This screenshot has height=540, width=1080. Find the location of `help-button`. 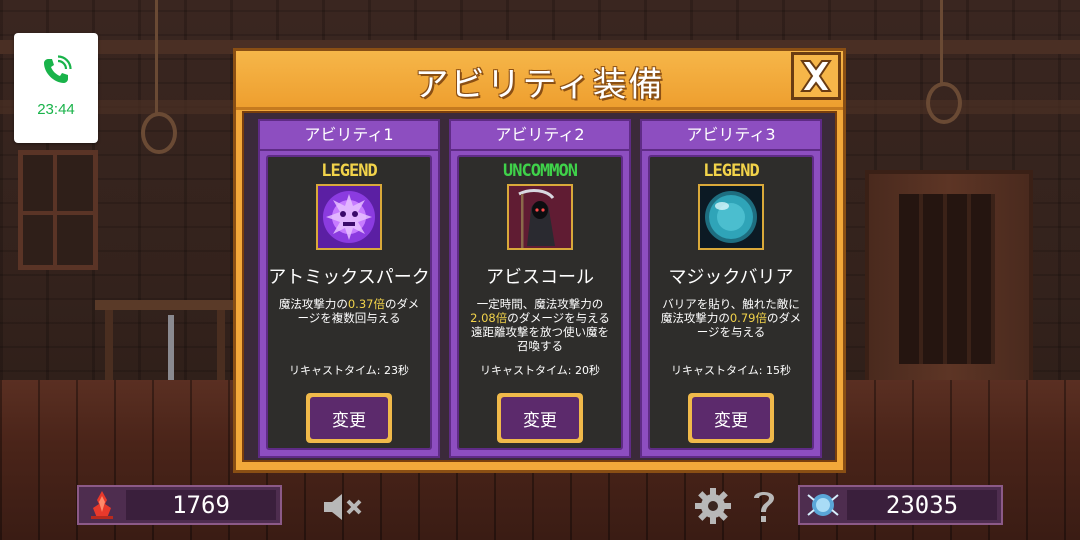

help-button is located at coordinates (764, 506).